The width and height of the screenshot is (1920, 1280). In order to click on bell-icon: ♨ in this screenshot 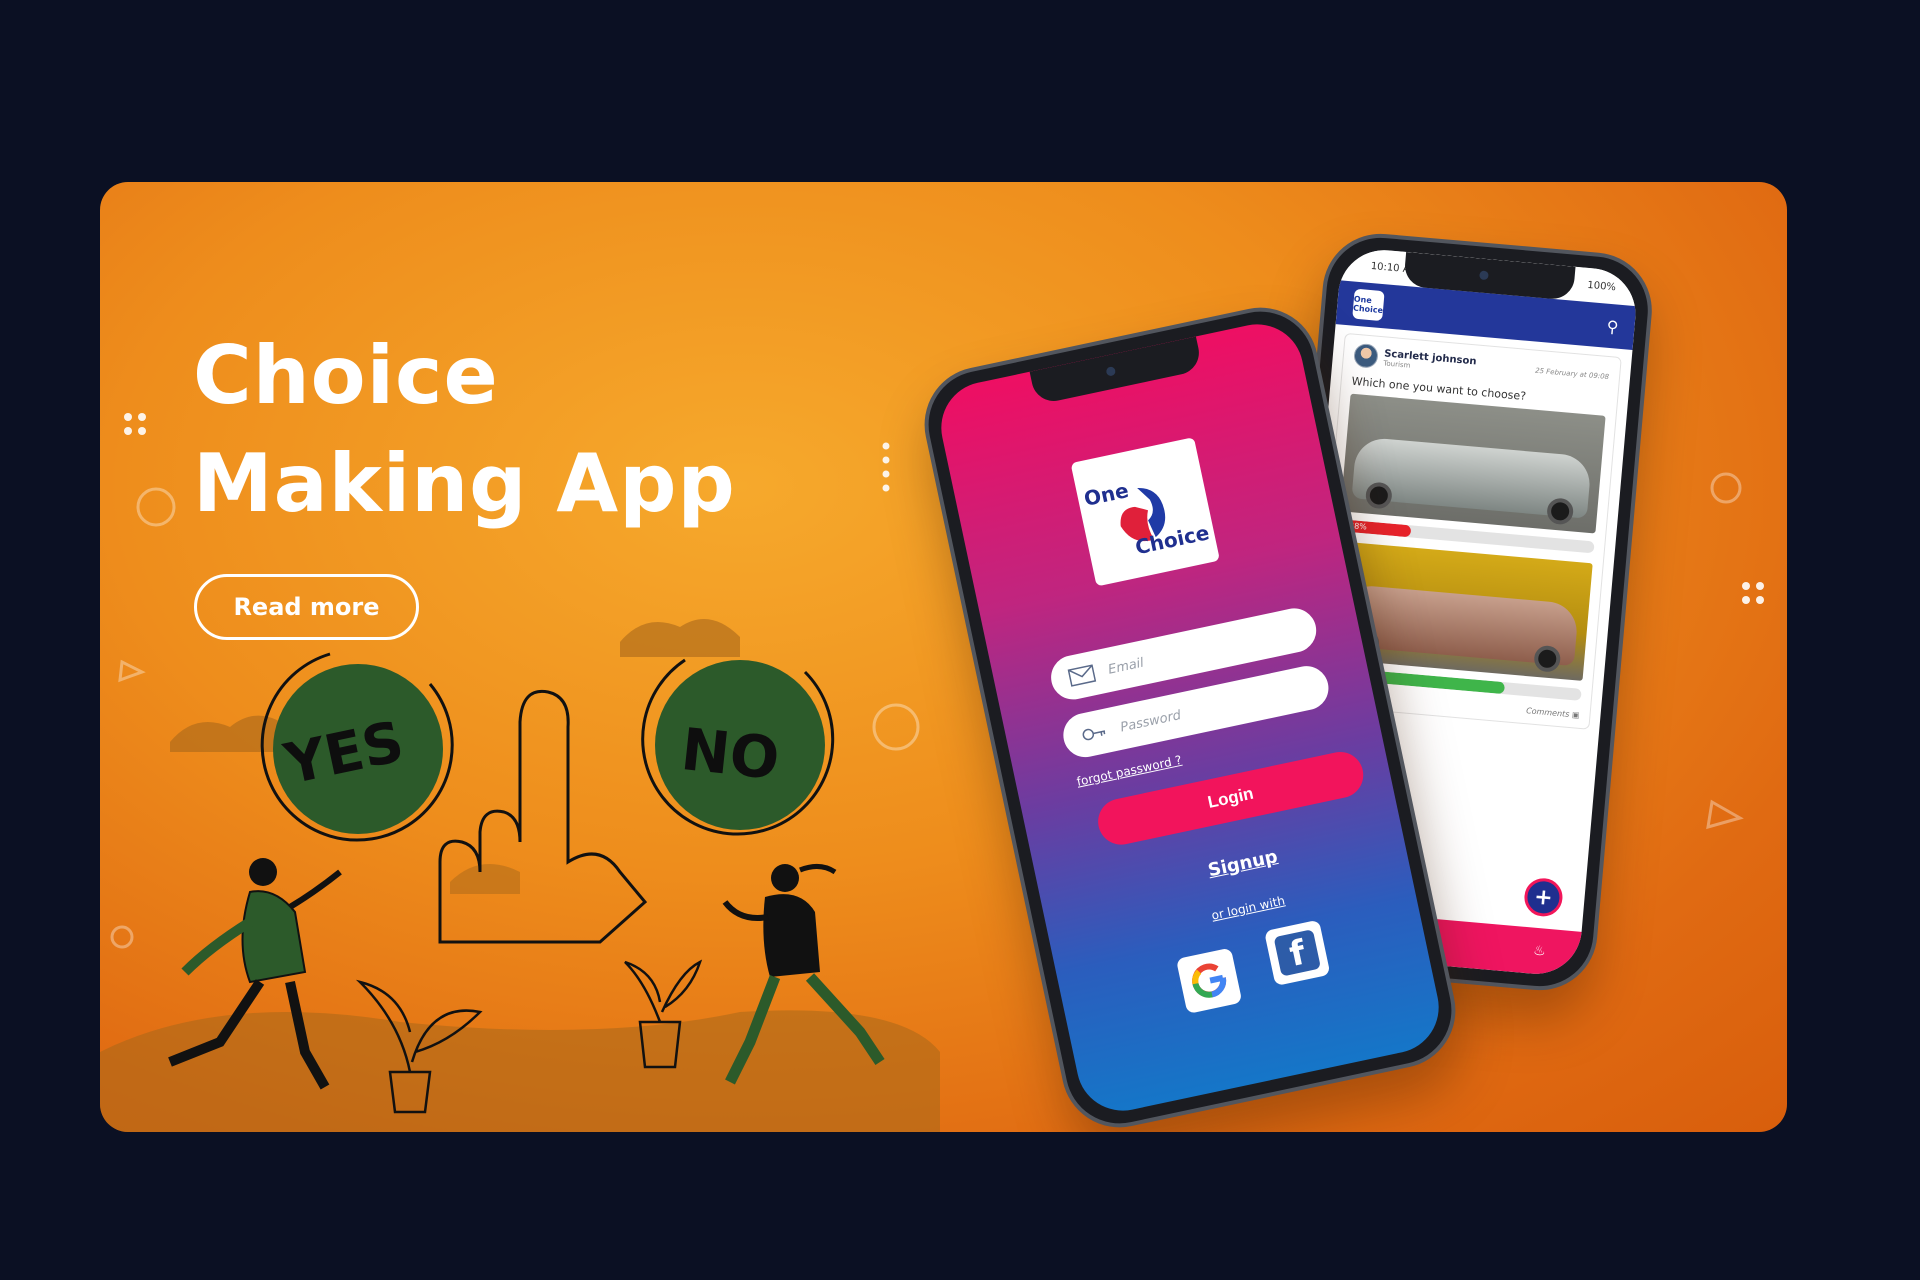, I will do `click(1540, 951)`.